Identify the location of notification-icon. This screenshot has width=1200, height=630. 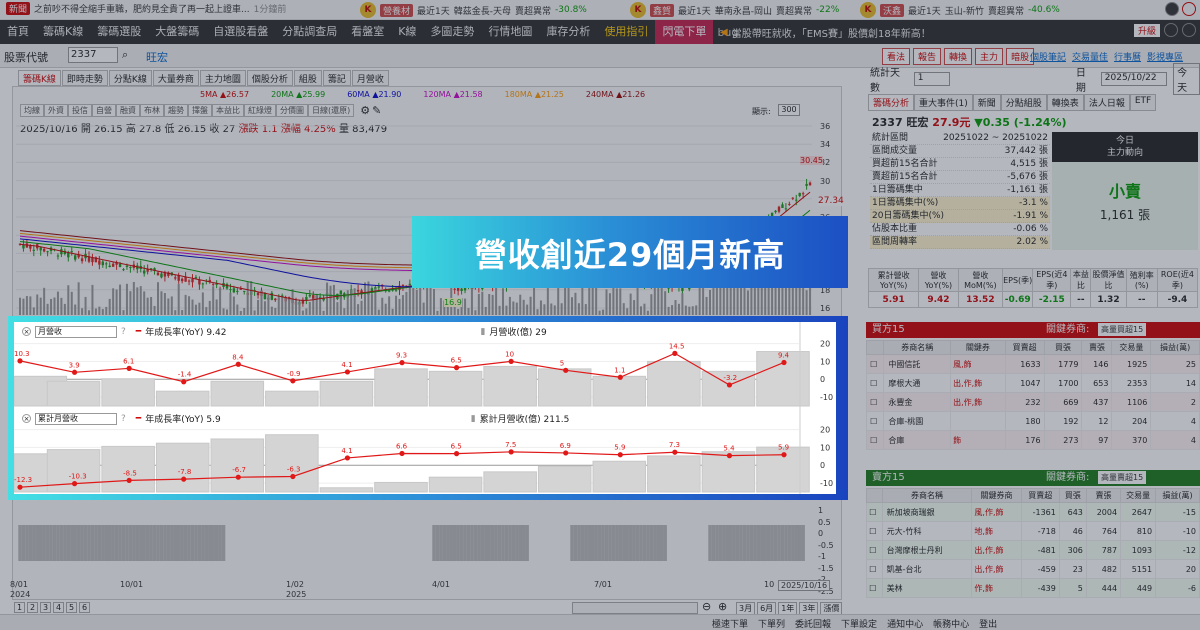
(1189, 9).